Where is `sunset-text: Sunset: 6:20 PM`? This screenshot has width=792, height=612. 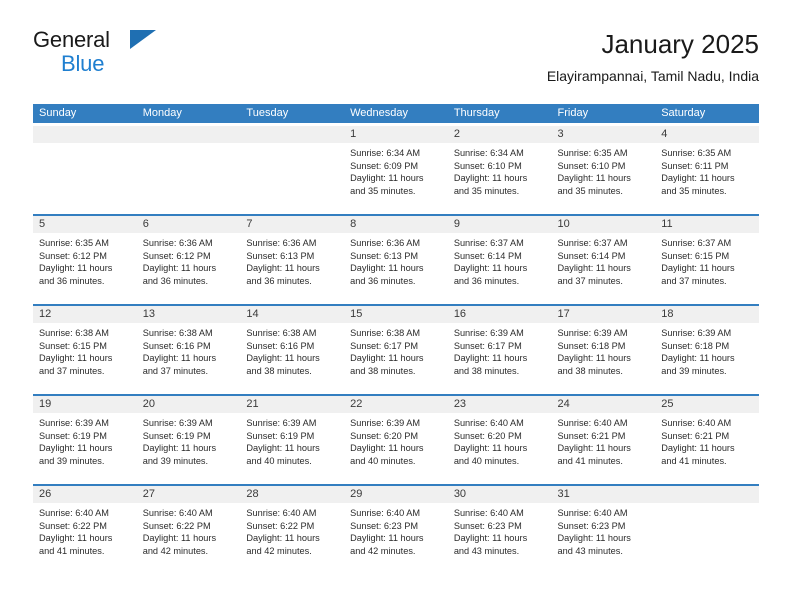 sunset-text: Sunset: 6:20 PM is located at coordinates (384, 435).